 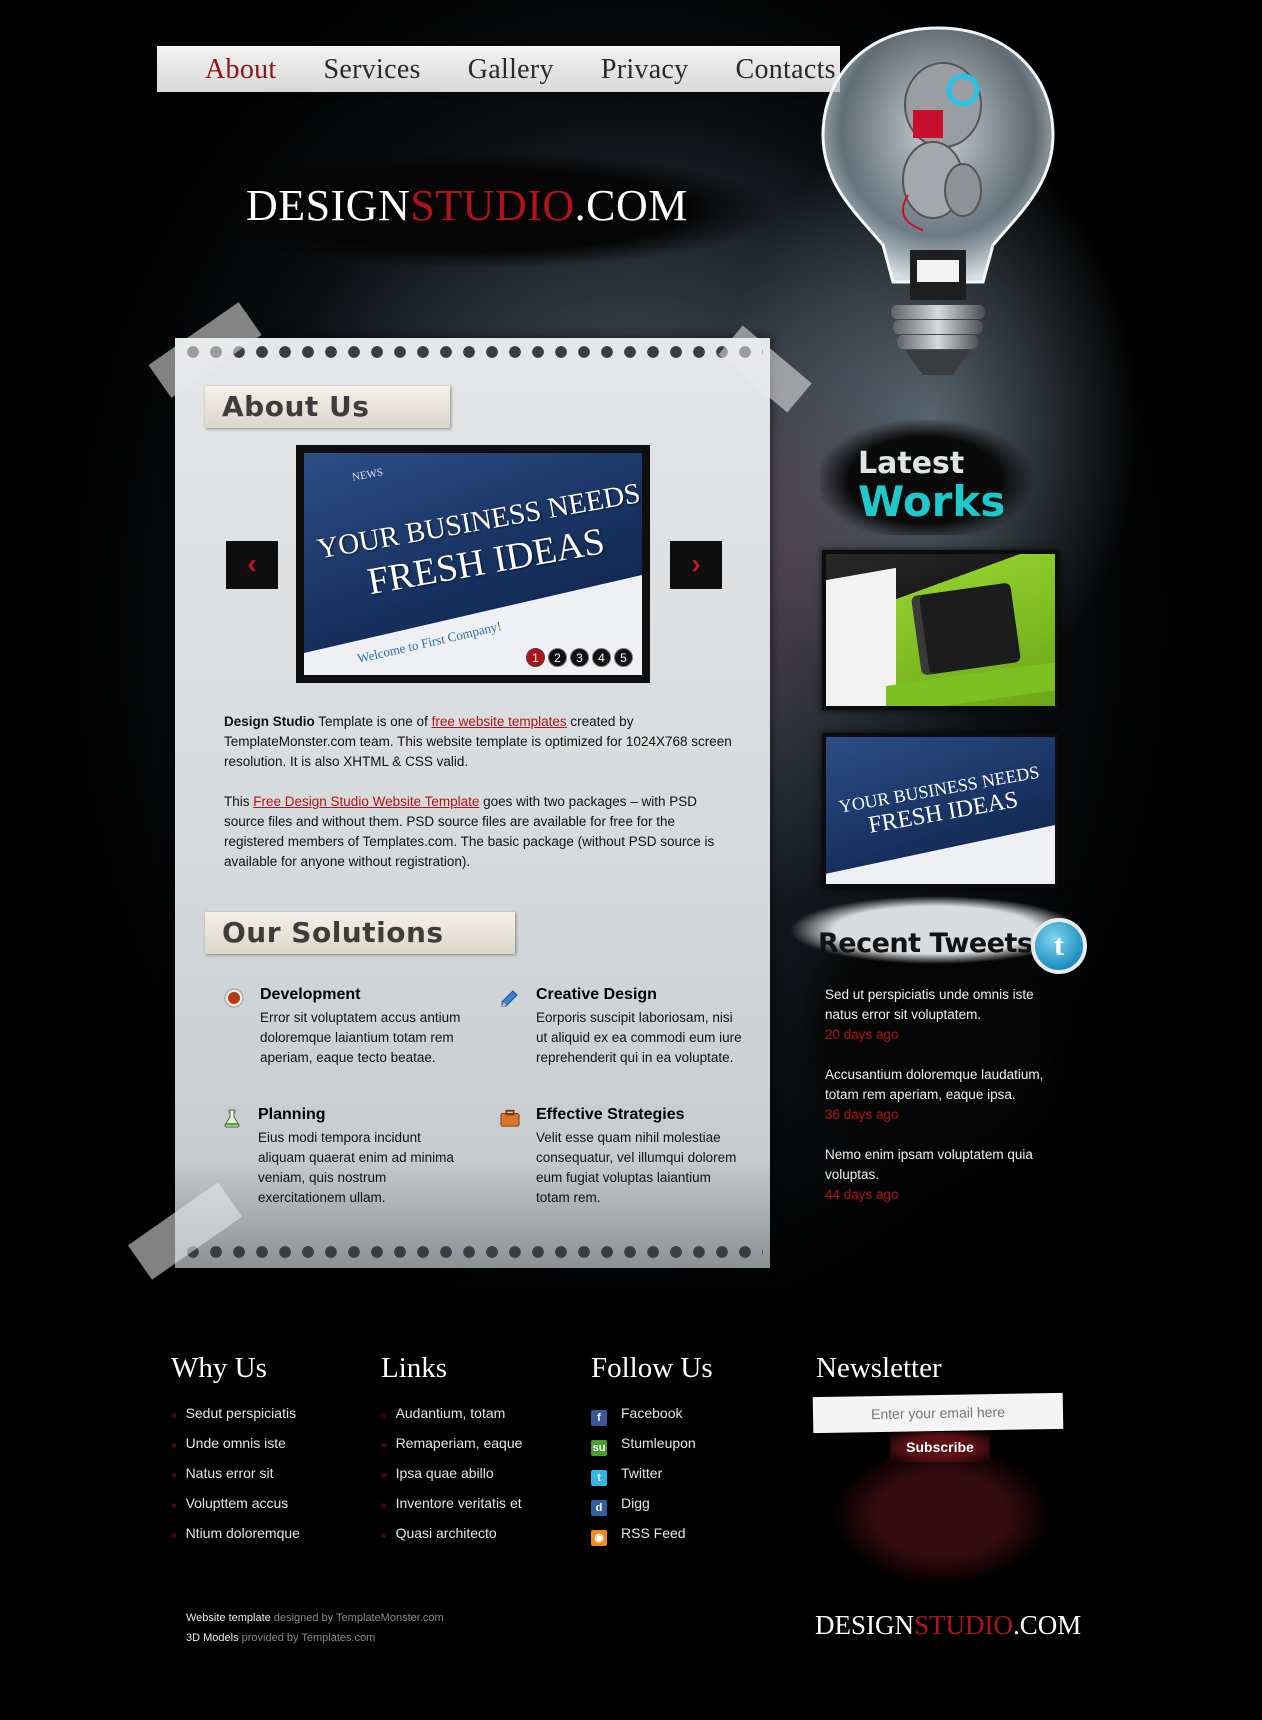 What do you see at coordinates (911, 463) in the screenshot?
I see `latest-works-line1: Latest` at bounding box center [911, 463].